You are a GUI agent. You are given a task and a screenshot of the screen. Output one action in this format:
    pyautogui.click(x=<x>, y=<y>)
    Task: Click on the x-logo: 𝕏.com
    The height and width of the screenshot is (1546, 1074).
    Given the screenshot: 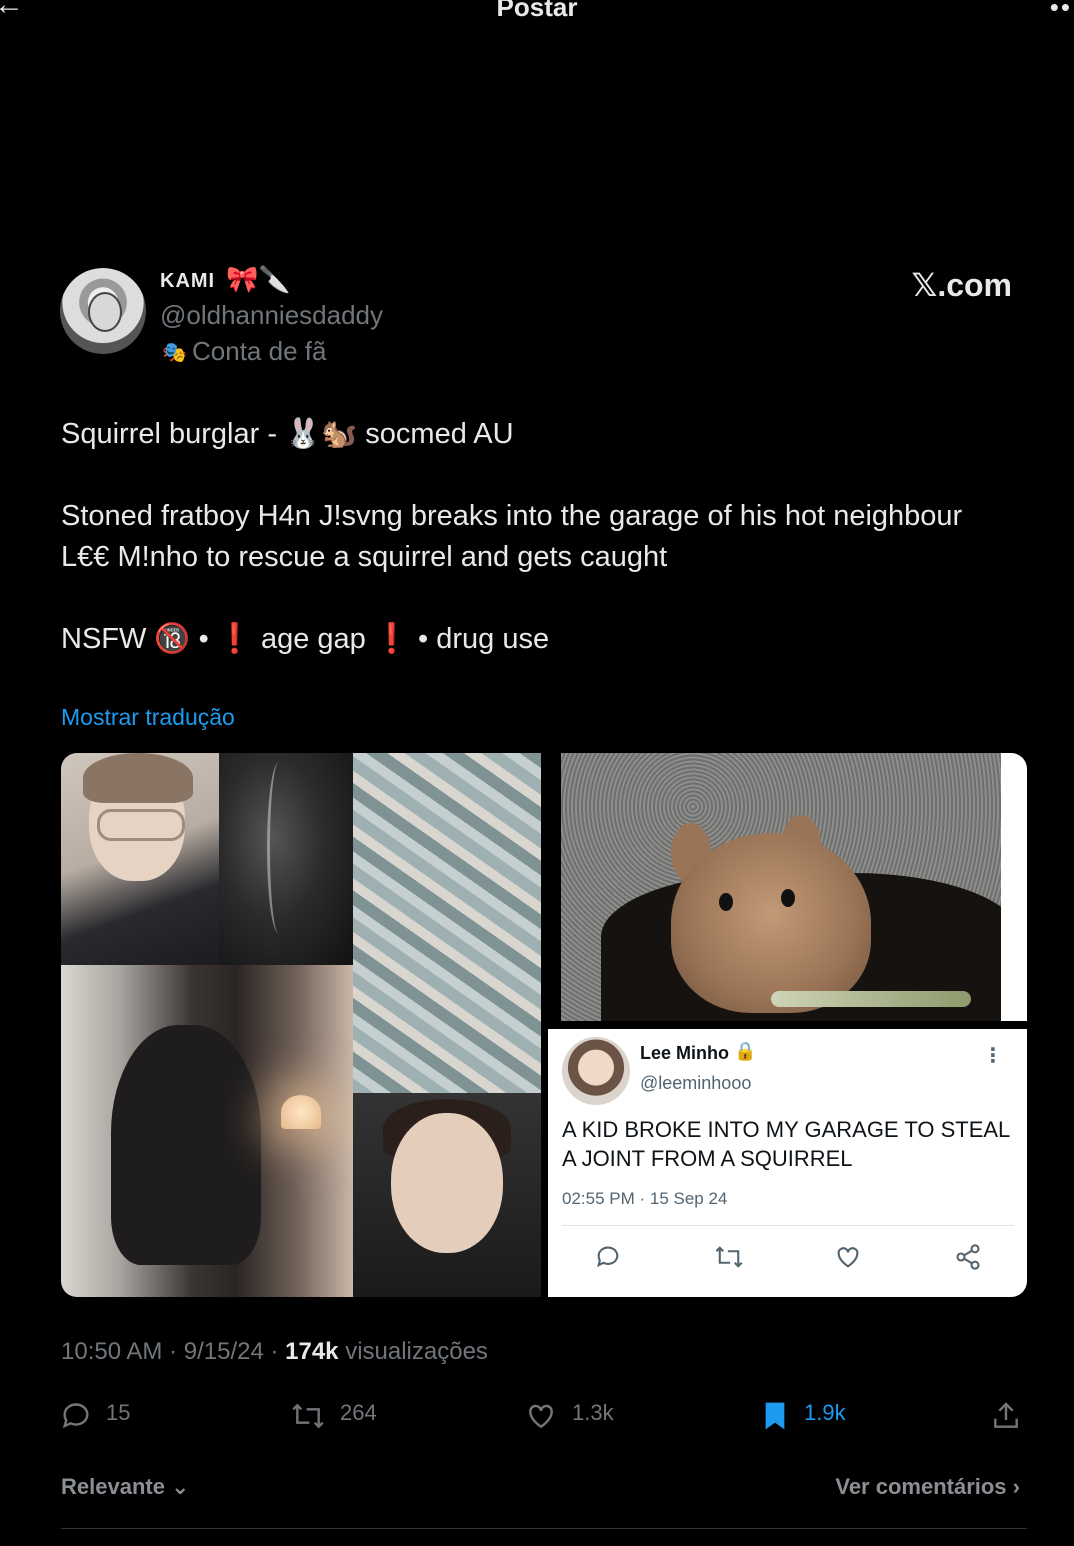 What is the action you would take?
    pyautogui.click(x=961, y=285)
    